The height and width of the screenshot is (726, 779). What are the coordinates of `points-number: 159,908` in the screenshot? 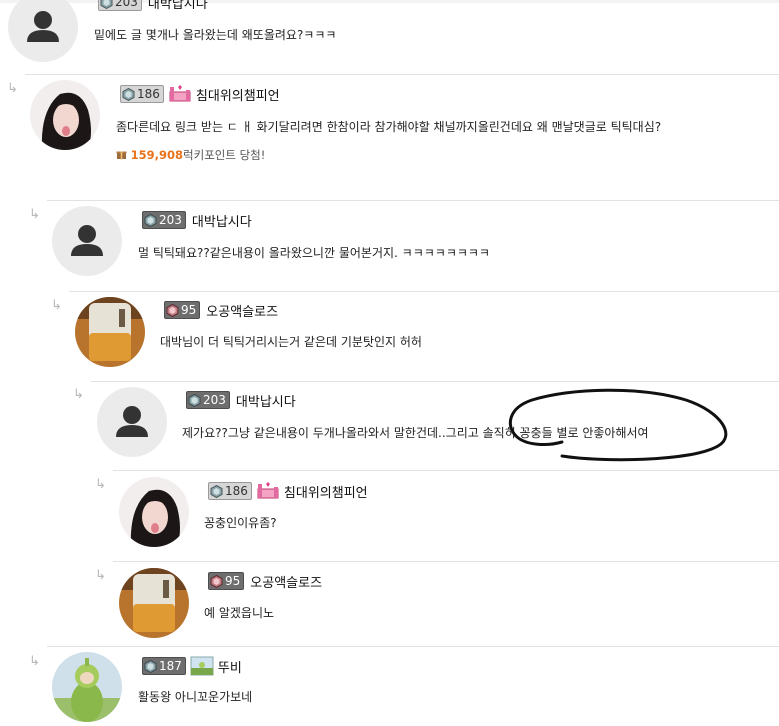 It's located at (157, 155).